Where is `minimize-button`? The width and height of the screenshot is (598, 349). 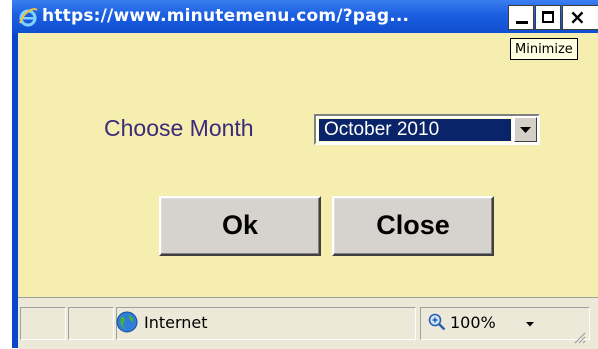
minimize-button is located at coordinates (521, 17).